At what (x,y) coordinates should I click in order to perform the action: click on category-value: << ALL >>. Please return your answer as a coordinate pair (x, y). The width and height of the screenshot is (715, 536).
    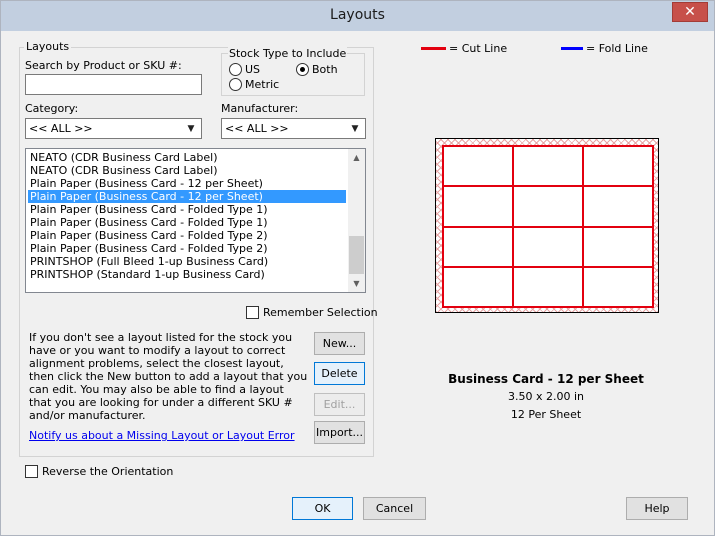
    Looking at the image, I should click on (61, 128).